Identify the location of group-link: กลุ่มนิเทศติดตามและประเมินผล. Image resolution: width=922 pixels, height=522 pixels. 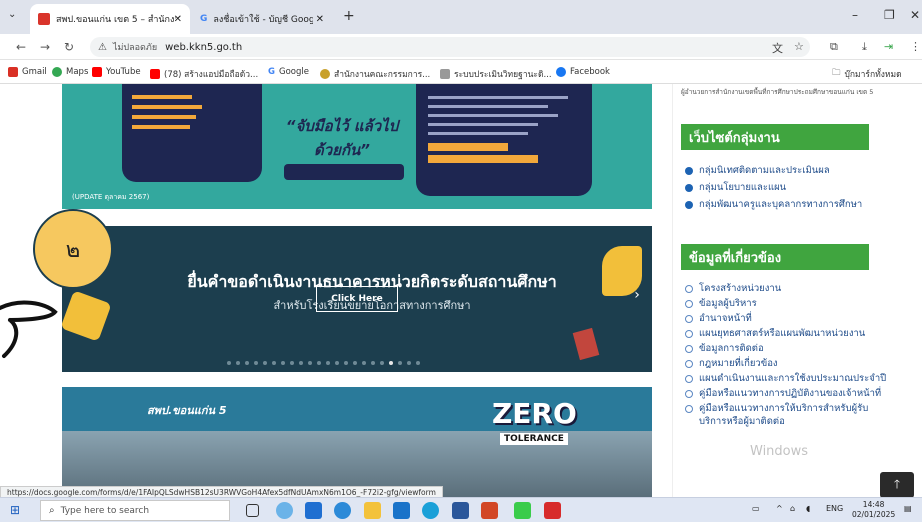
(790, 170).